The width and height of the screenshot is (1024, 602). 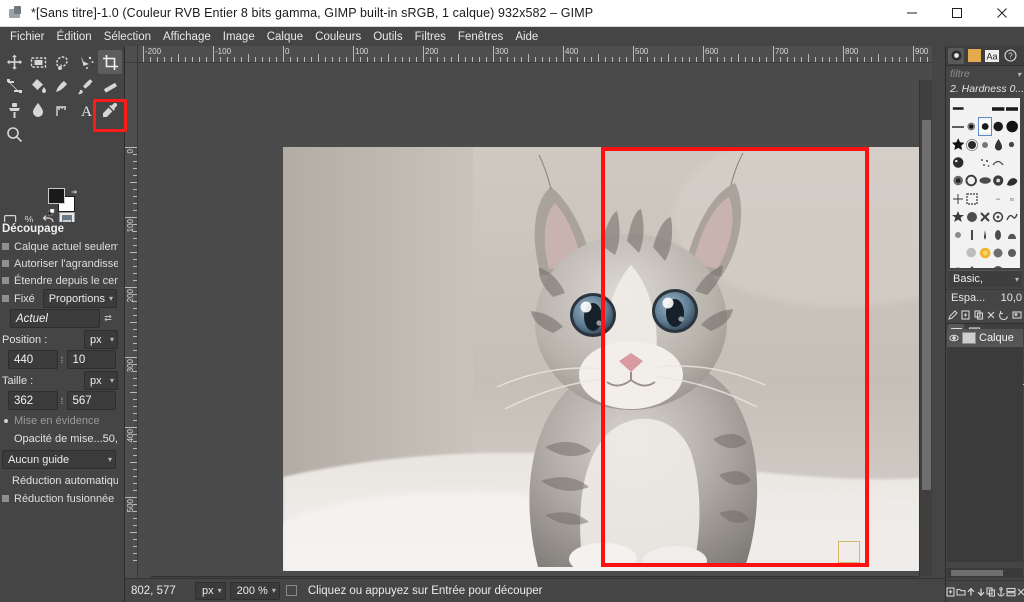 I want to click on horizontal-ruler: -200 -100 0 100 200 300 400 500 600 700 800 900, so click(x=535, y=54).